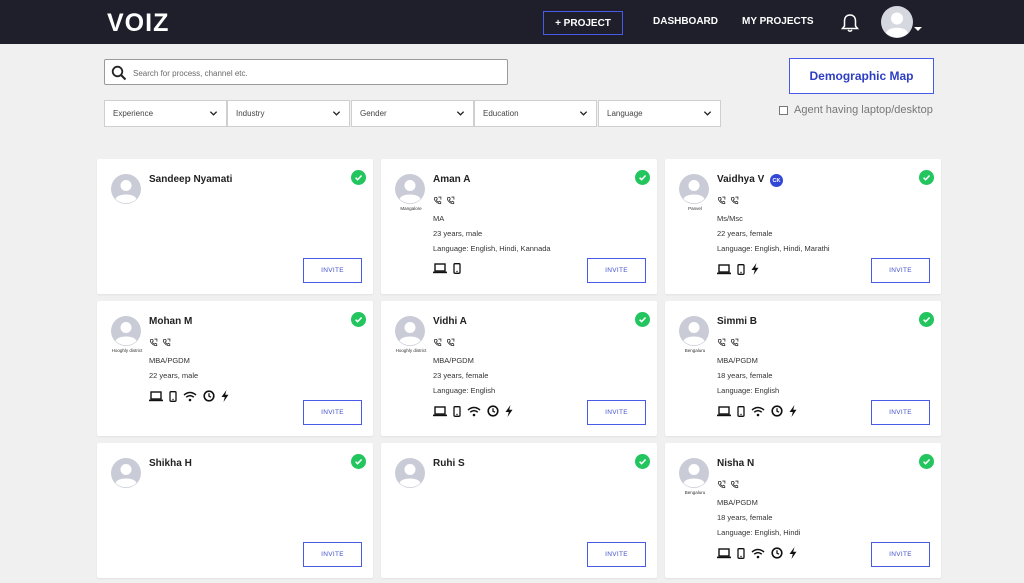 This screenshot has width=1024, height=583. Describe the element at coordinates (373, 113) in the screenshot. I see `filter-label: Gender` at that location.